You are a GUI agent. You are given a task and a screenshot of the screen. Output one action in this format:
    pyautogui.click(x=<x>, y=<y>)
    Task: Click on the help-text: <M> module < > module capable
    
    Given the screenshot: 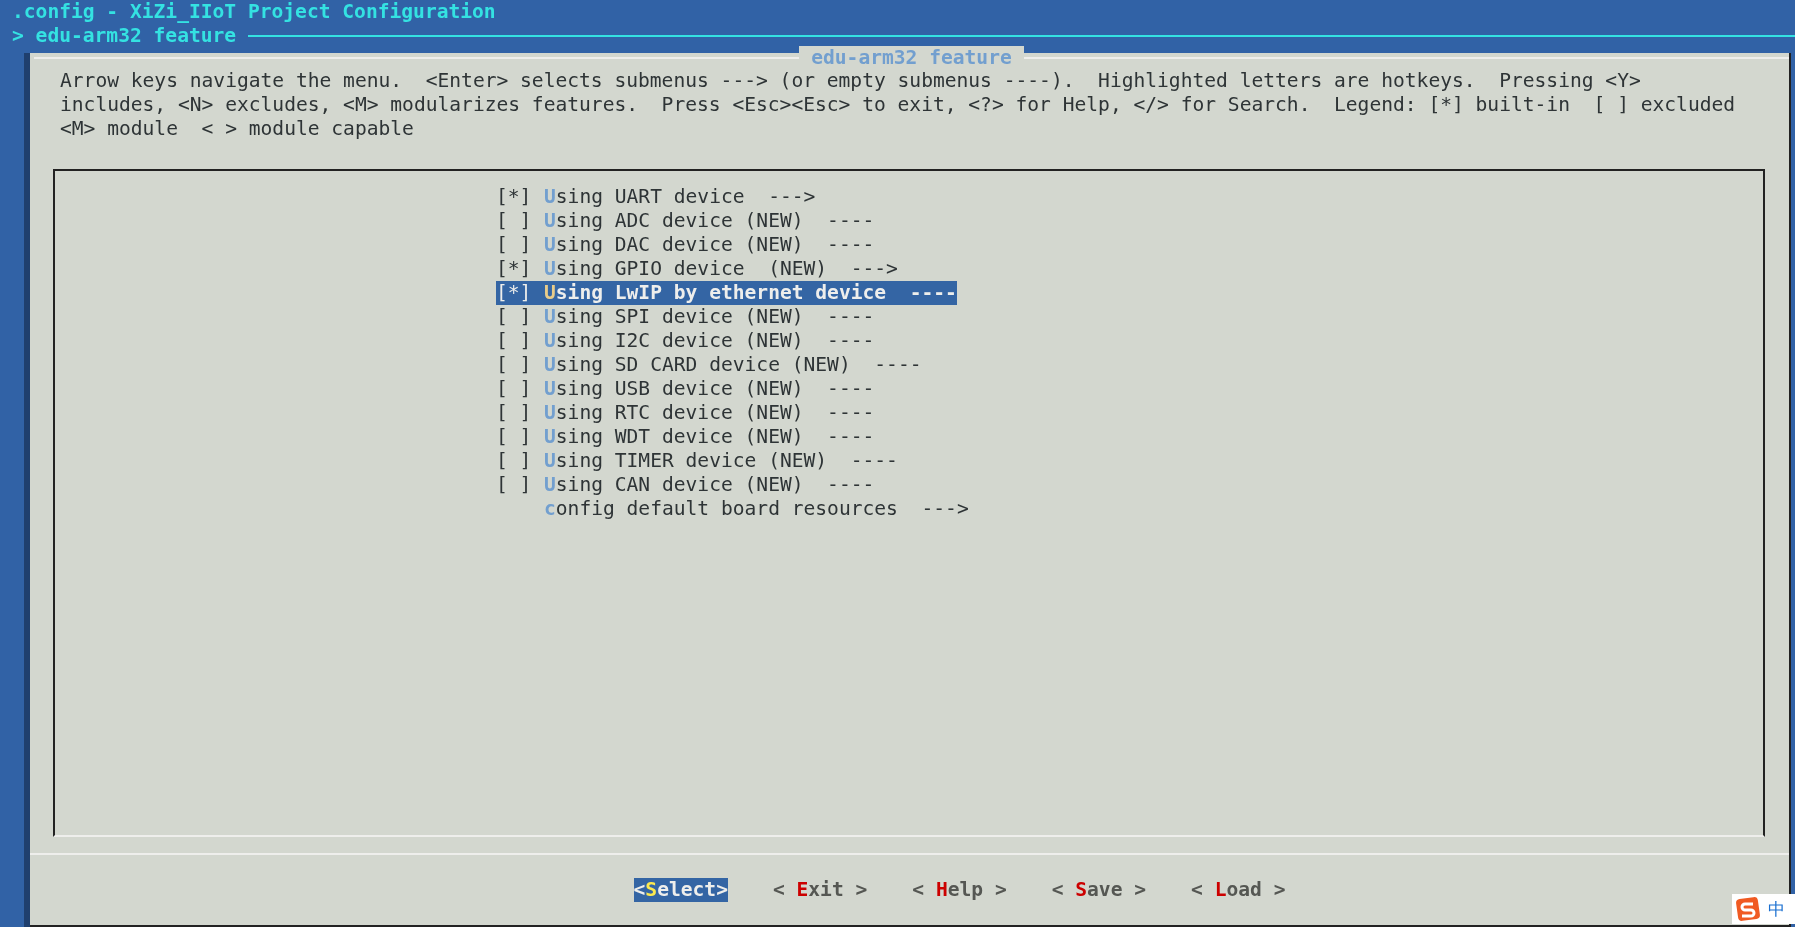 What is the action you would take?
    pyautogui.click(x=237, y=129)
    